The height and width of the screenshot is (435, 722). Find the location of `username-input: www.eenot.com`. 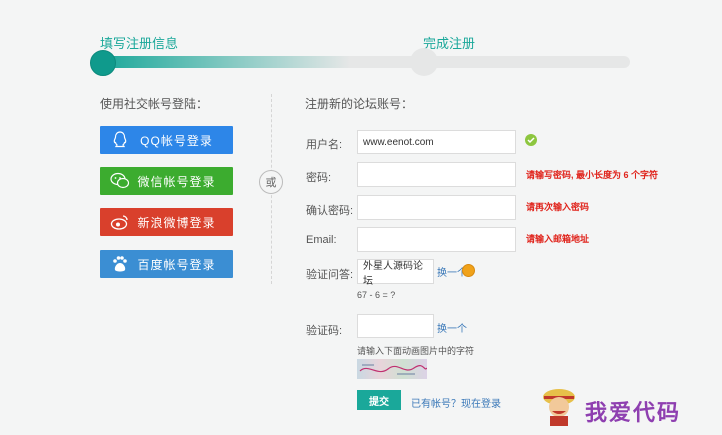

username-input: www.eenot.com is located at coordinates (436, 142).